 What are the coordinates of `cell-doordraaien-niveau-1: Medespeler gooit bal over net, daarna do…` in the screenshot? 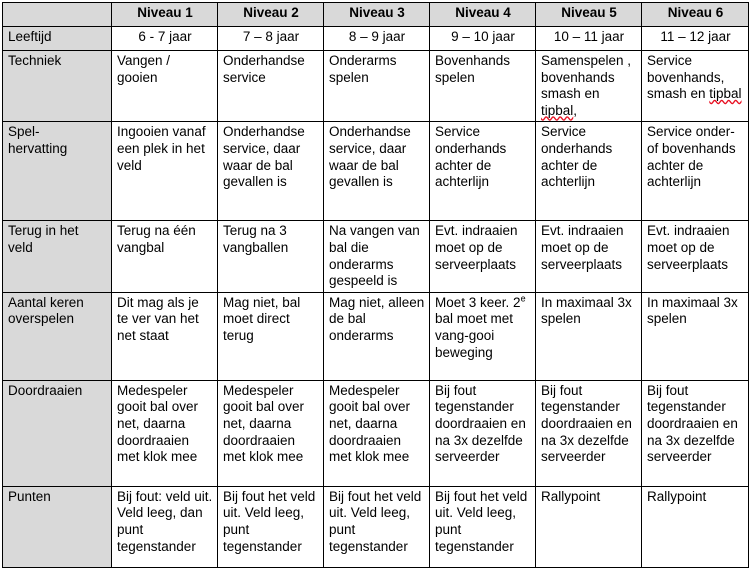 It's located at (164, 433).